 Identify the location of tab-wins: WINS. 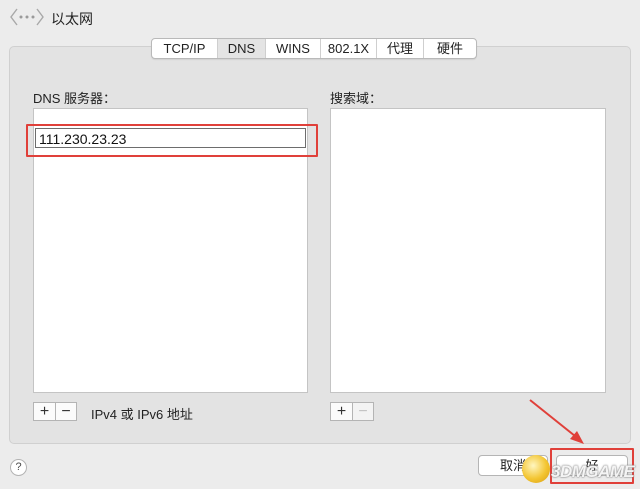
(293, 48).